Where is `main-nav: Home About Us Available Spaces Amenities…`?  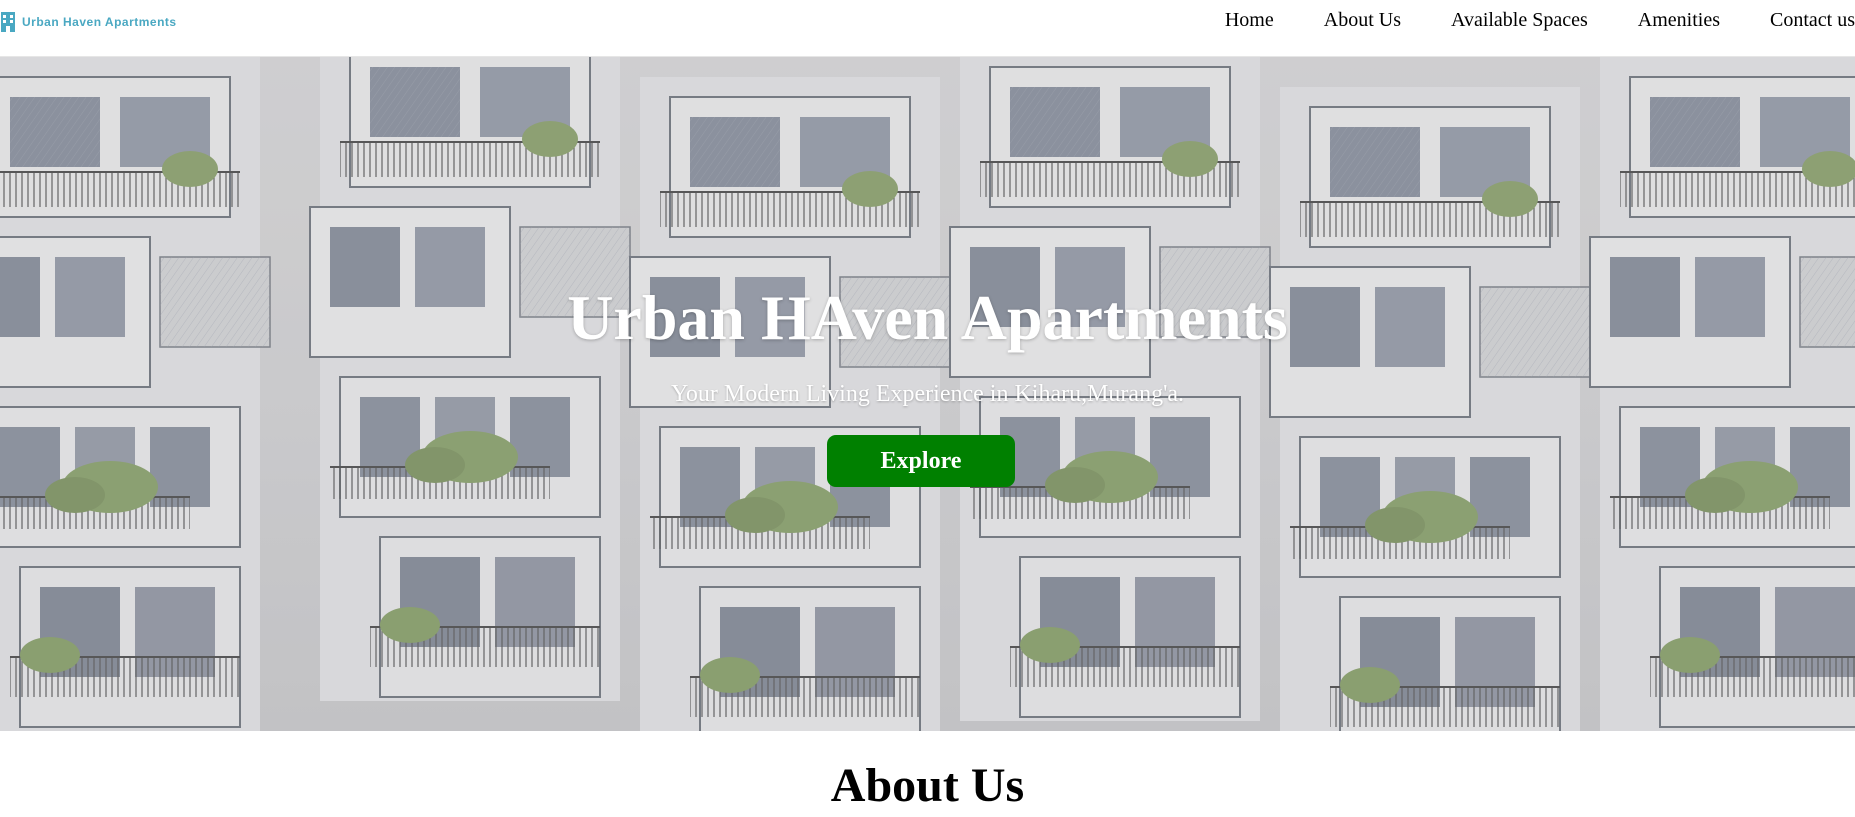 main-nav: Home About Us Available Spaces Amenities… is located at coordinates (1515, 20).